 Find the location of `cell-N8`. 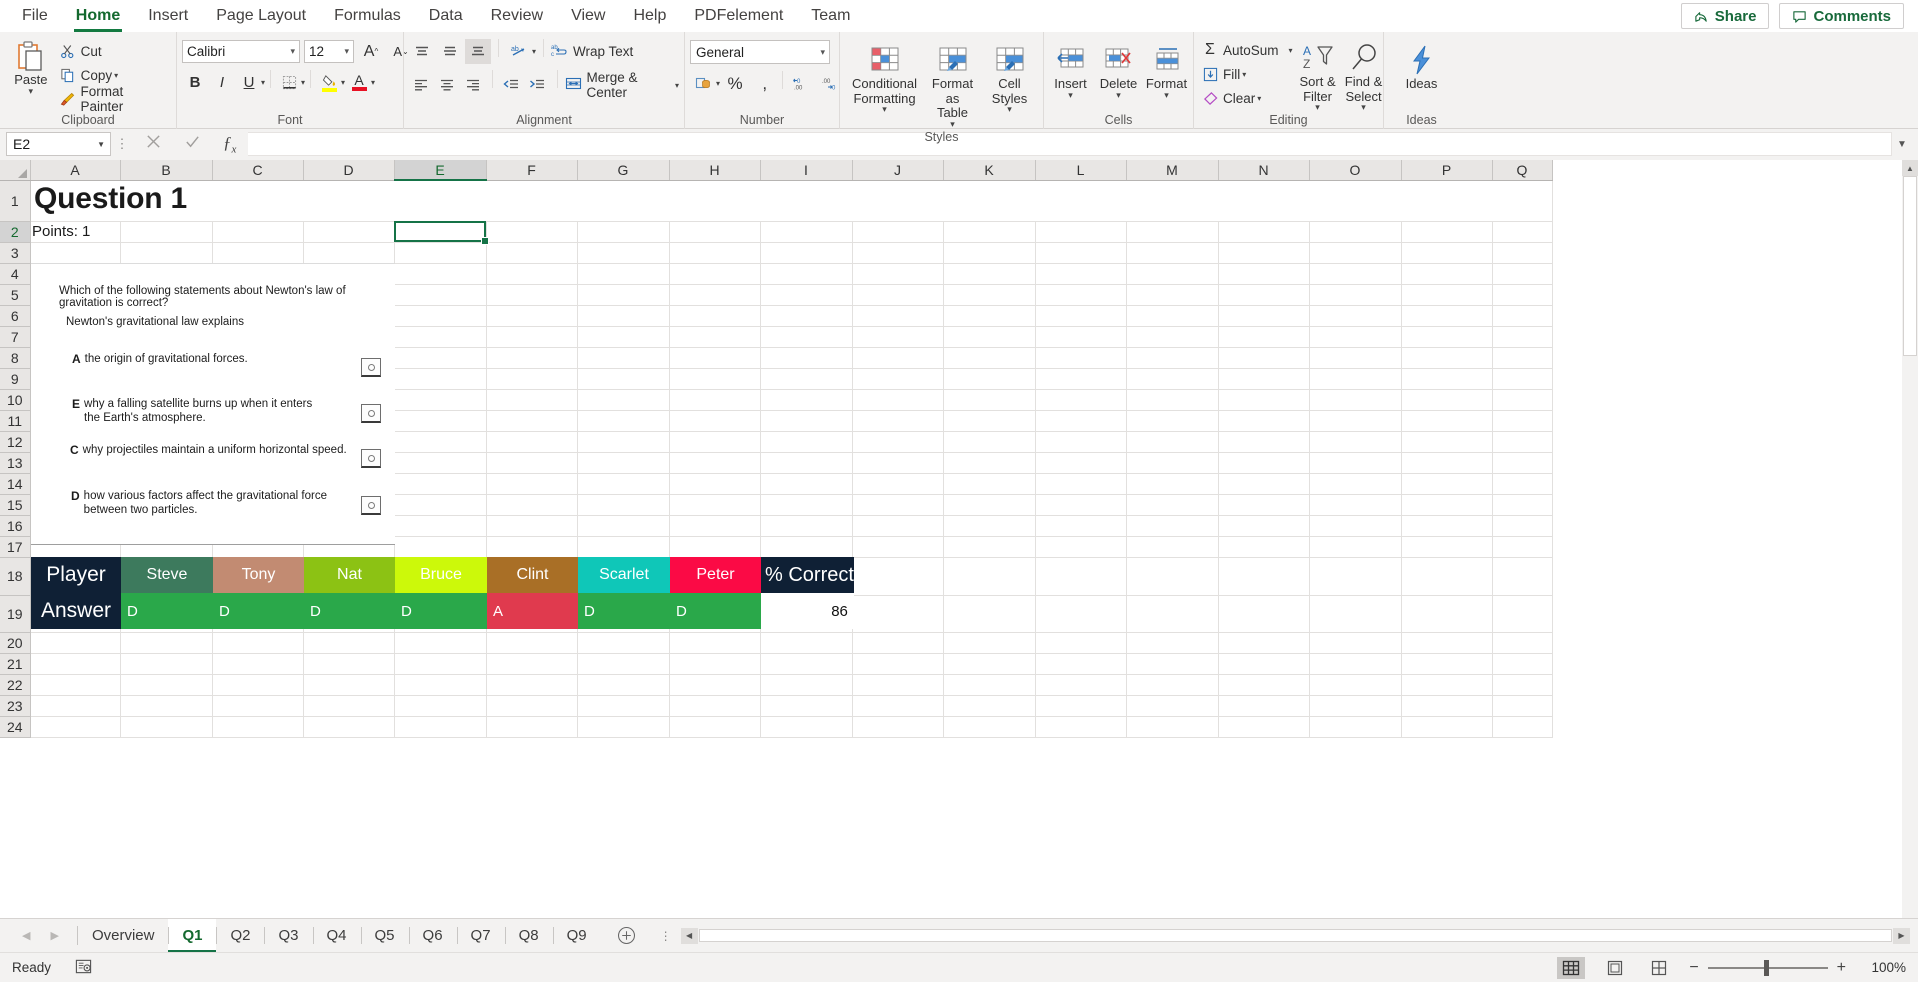

cell-N8 is located at coordinates (1264, 358).